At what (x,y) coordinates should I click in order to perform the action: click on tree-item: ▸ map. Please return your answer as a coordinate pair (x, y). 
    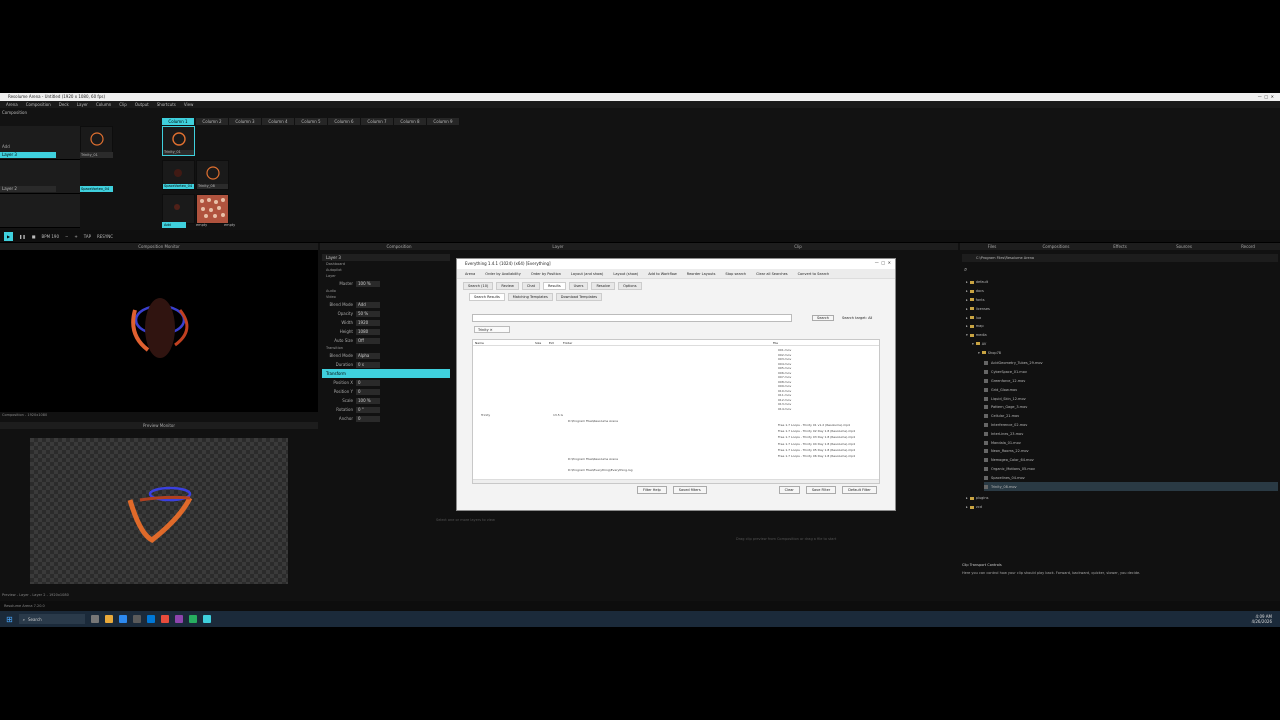
    Looking at the image, I should click on (1026, 326).